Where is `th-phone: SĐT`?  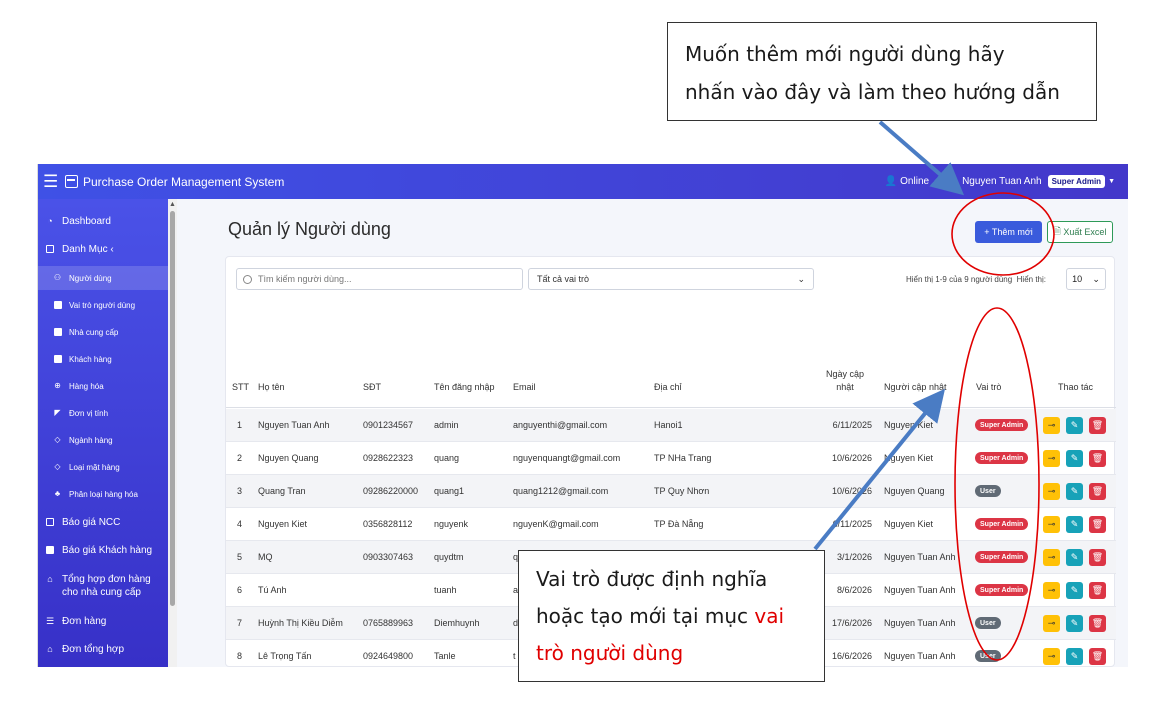 th-phone: SĐT is located at coordinates (372, 387).